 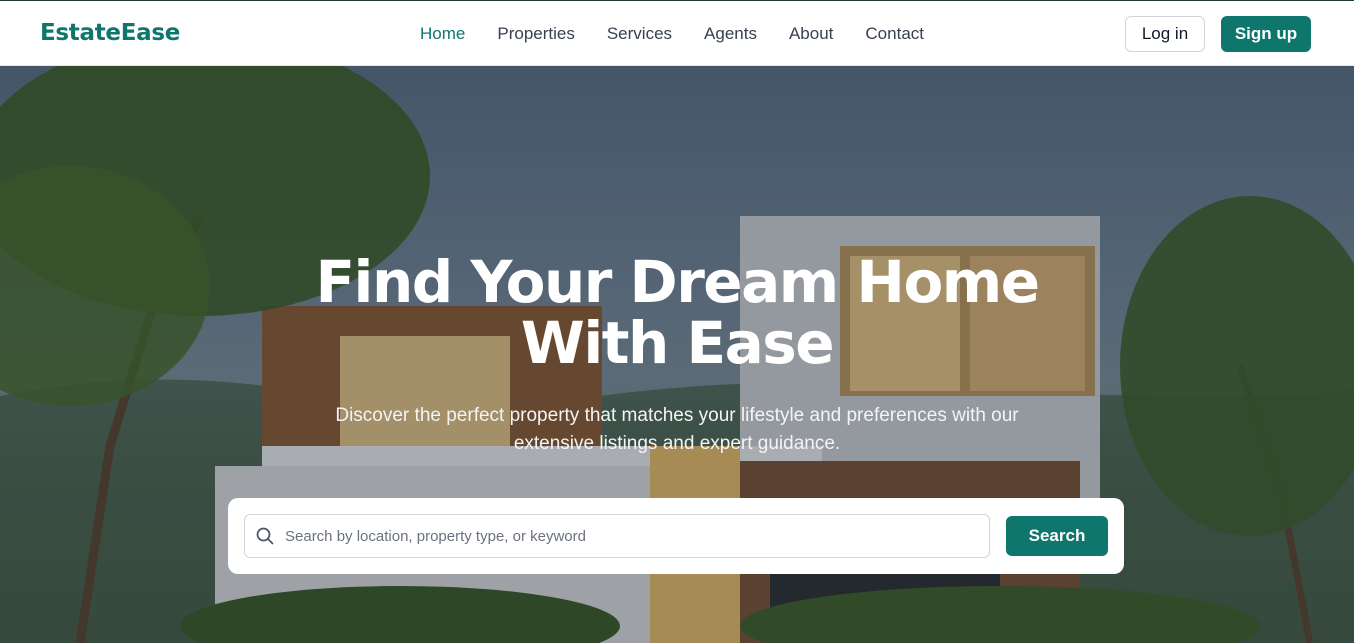 What do you see at coordinates (1218, 34) in the screenshot?
I see `auth-buttons: Log in Sign up` at bounding box center [1218, 34].